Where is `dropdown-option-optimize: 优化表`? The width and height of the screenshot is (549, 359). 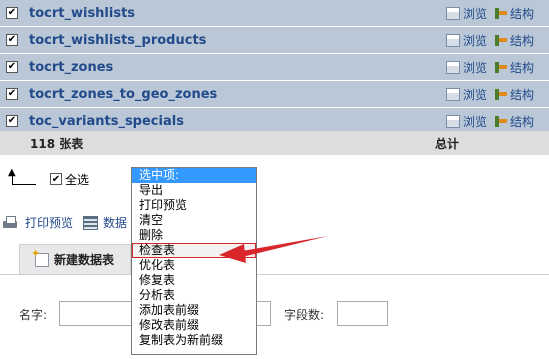
dropdown-option-optimize: 优化表 is located at coordinates (194, 265).